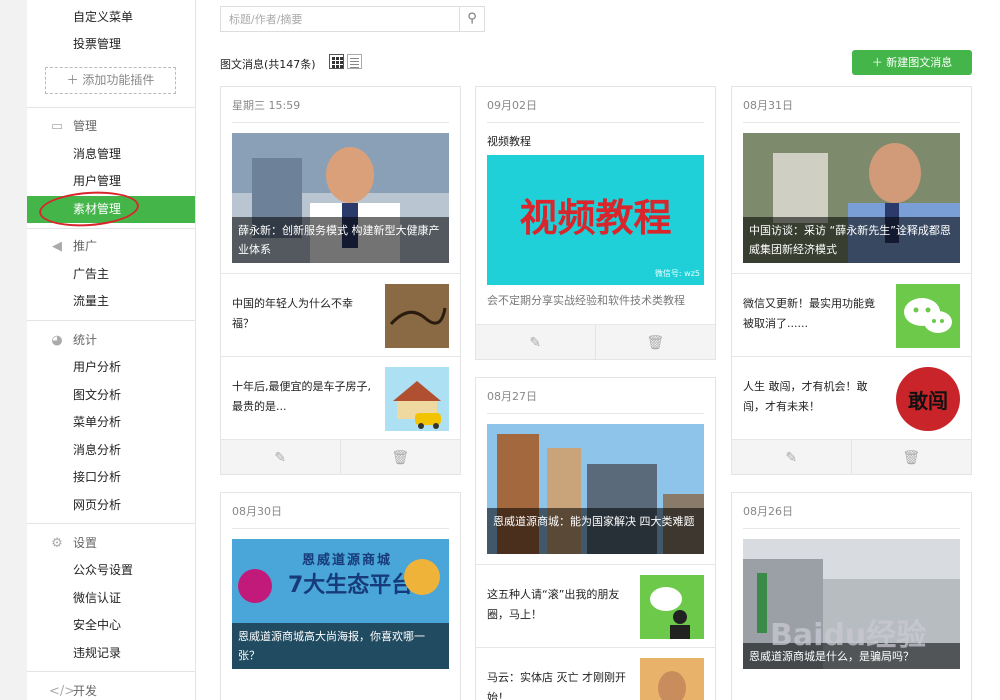 This screenshot has height=700, width=1000. Describe the element at coordinates (111, 395) in the screenshot. I see `sidebar-item-article-analysis: 图文分析` at that location.